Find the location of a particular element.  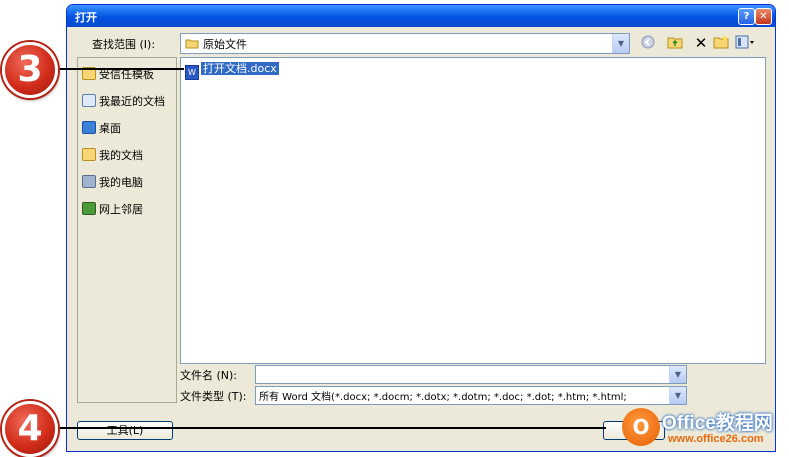

places-bar: 受信任模板 我最近的文档 桌面 我的文档 我的电脑 网上邻居 is located at coordinates (127, 230).